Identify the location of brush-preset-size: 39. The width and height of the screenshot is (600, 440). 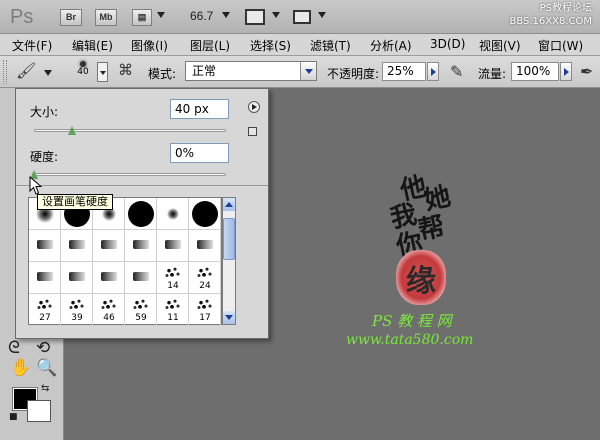
(77, 318).